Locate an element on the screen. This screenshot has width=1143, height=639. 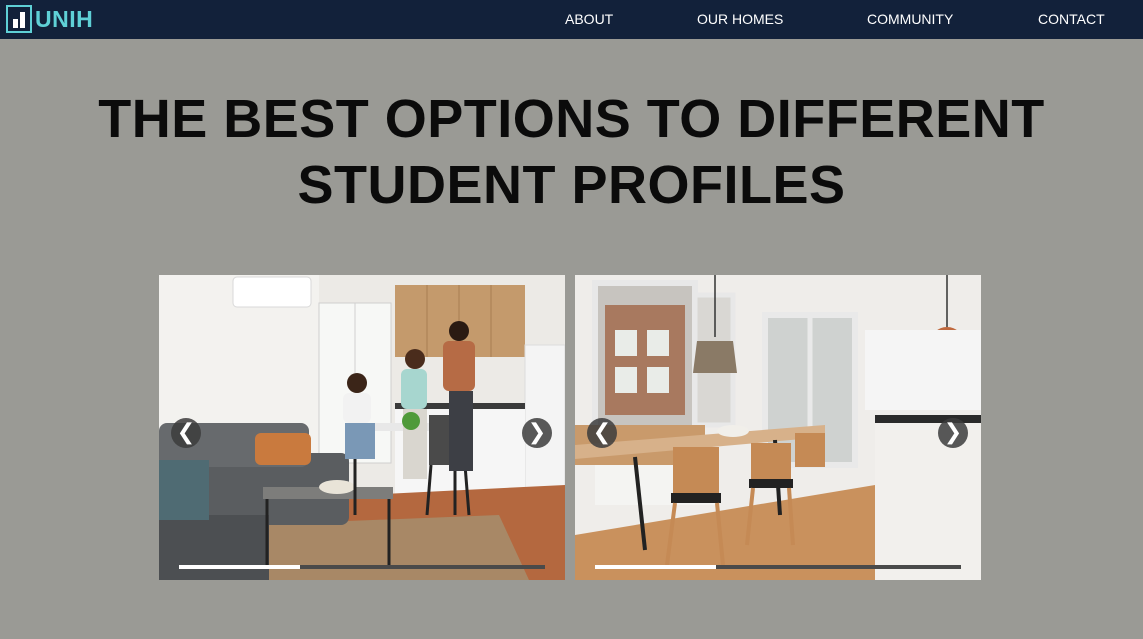
carousel-2-progress-bar is located at coordinates (778, 567).